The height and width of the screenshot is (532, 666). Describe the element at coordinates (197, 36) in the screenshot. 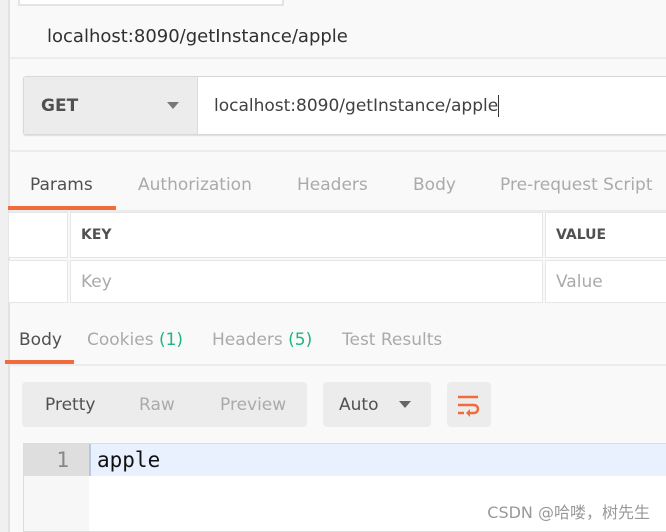

I see `request-title: localhost:8090/getInstance/apple` at that location.